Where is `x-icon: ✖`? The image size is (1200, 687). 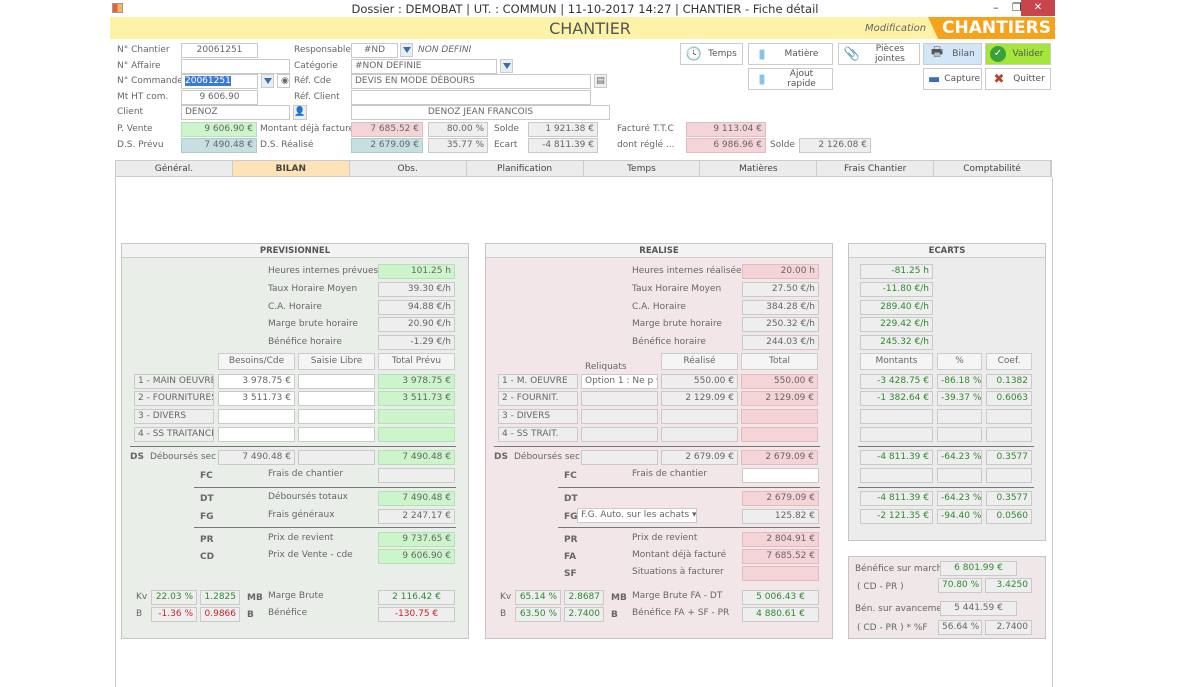
x-icon: ✖ is located at coordinates (999, 79).